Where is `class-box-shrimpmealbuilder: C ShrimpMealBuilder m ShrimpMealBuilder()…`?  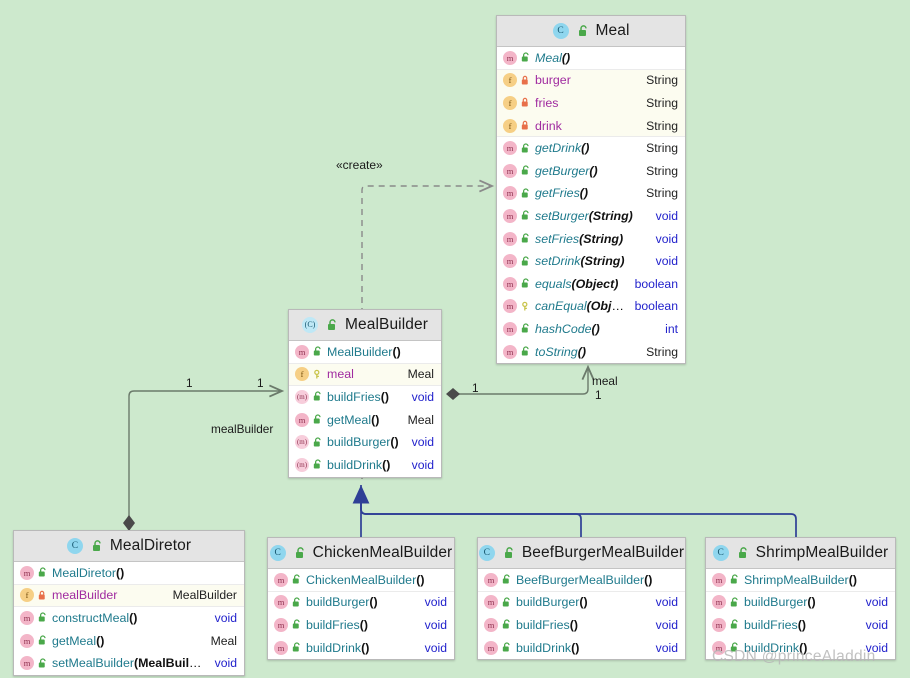 class-box-shrimpmealbuilder: C ShrimpMealBuilder m ShrimpMealBuilder()… is located at coordinates (800, 599).